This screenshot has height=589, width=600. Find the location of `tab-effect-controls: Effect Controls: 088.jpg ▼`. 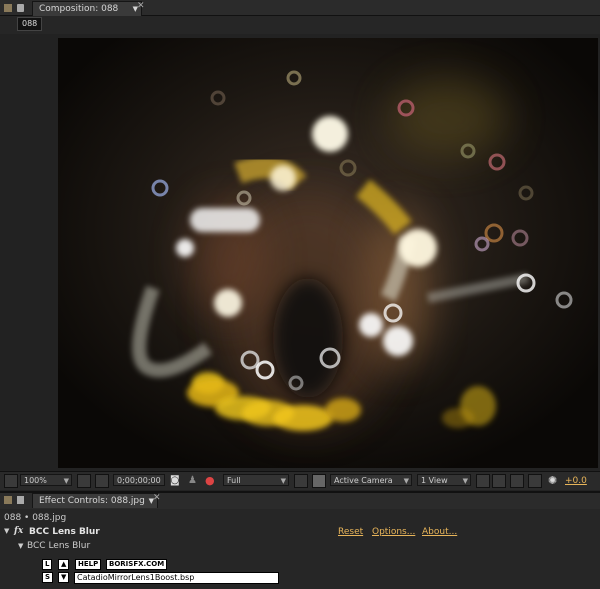

tab-effect-controls: Effect Controls: 088.jpg ▼ is located at coordinates (95, 500).